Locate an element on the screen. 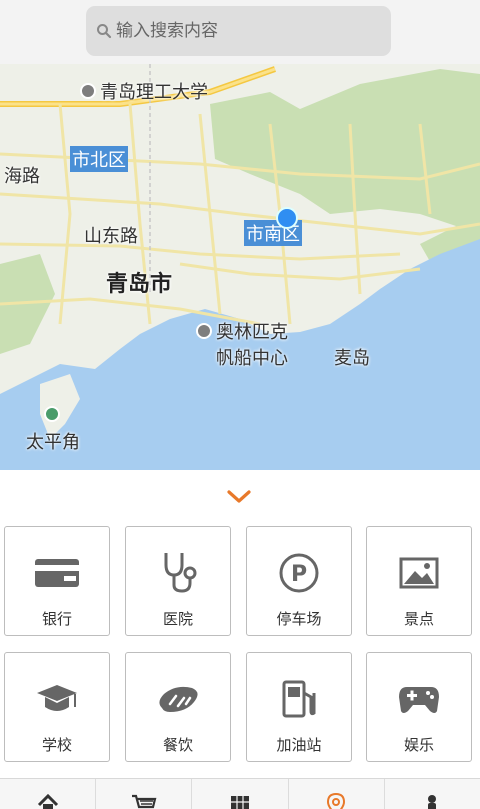  person-icon is located at coordinates (432, 802).